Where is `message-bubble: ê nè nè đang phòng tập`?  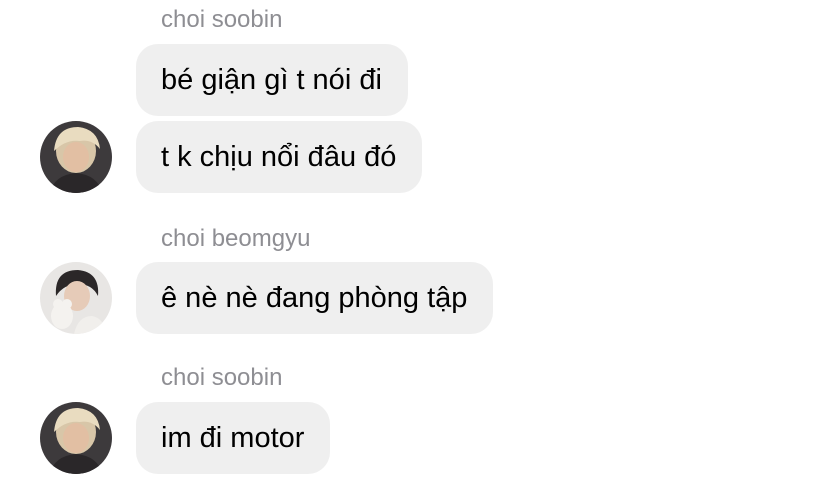
message-bubble: ê nè nè đang phòng tập is located at coordinates (315, 298).